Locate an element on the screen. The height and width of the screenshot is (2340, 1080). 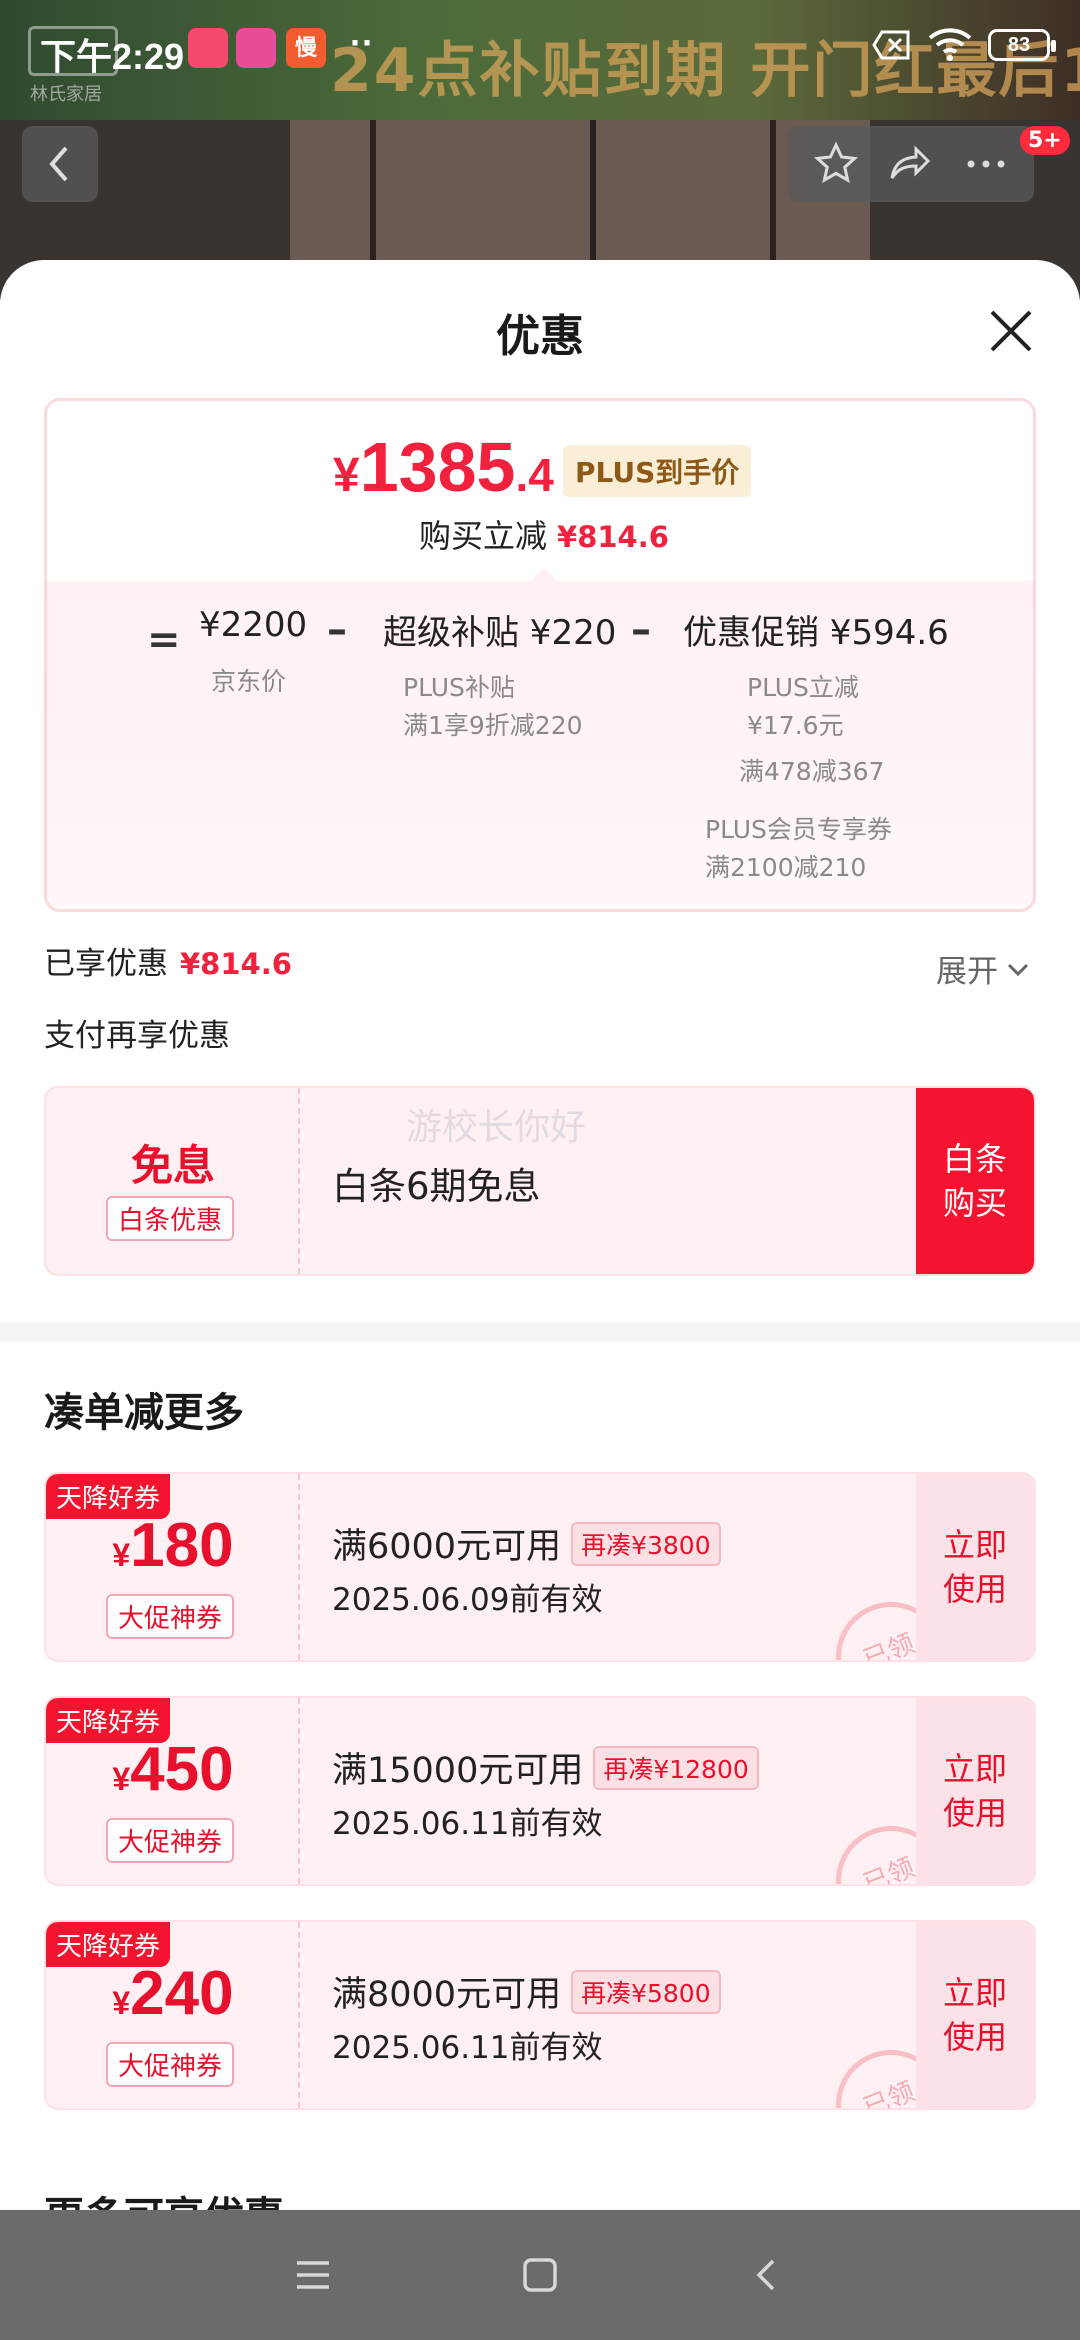
coupon-validity: 2025.06.09前有效 is located at coordinates (467, 1600).